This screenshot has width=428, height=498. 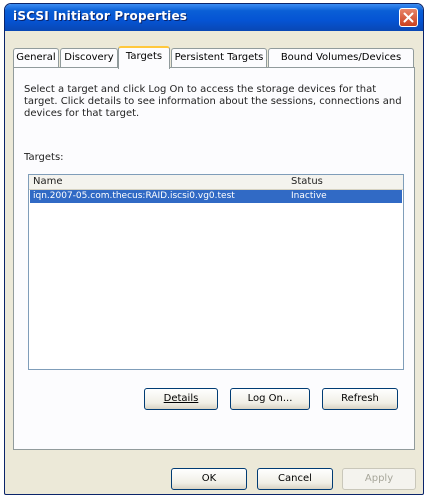 I want to click on tab-persistent-targets-label: Persistent Targets, so click(x=219, y=57).